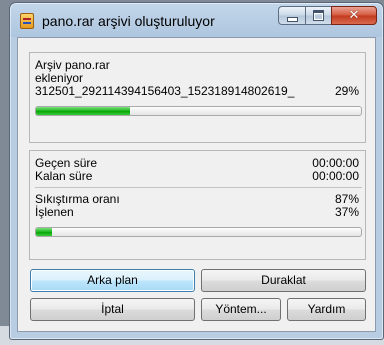  I want to click on remaining-value: 00:00:00, so click(335, 176).